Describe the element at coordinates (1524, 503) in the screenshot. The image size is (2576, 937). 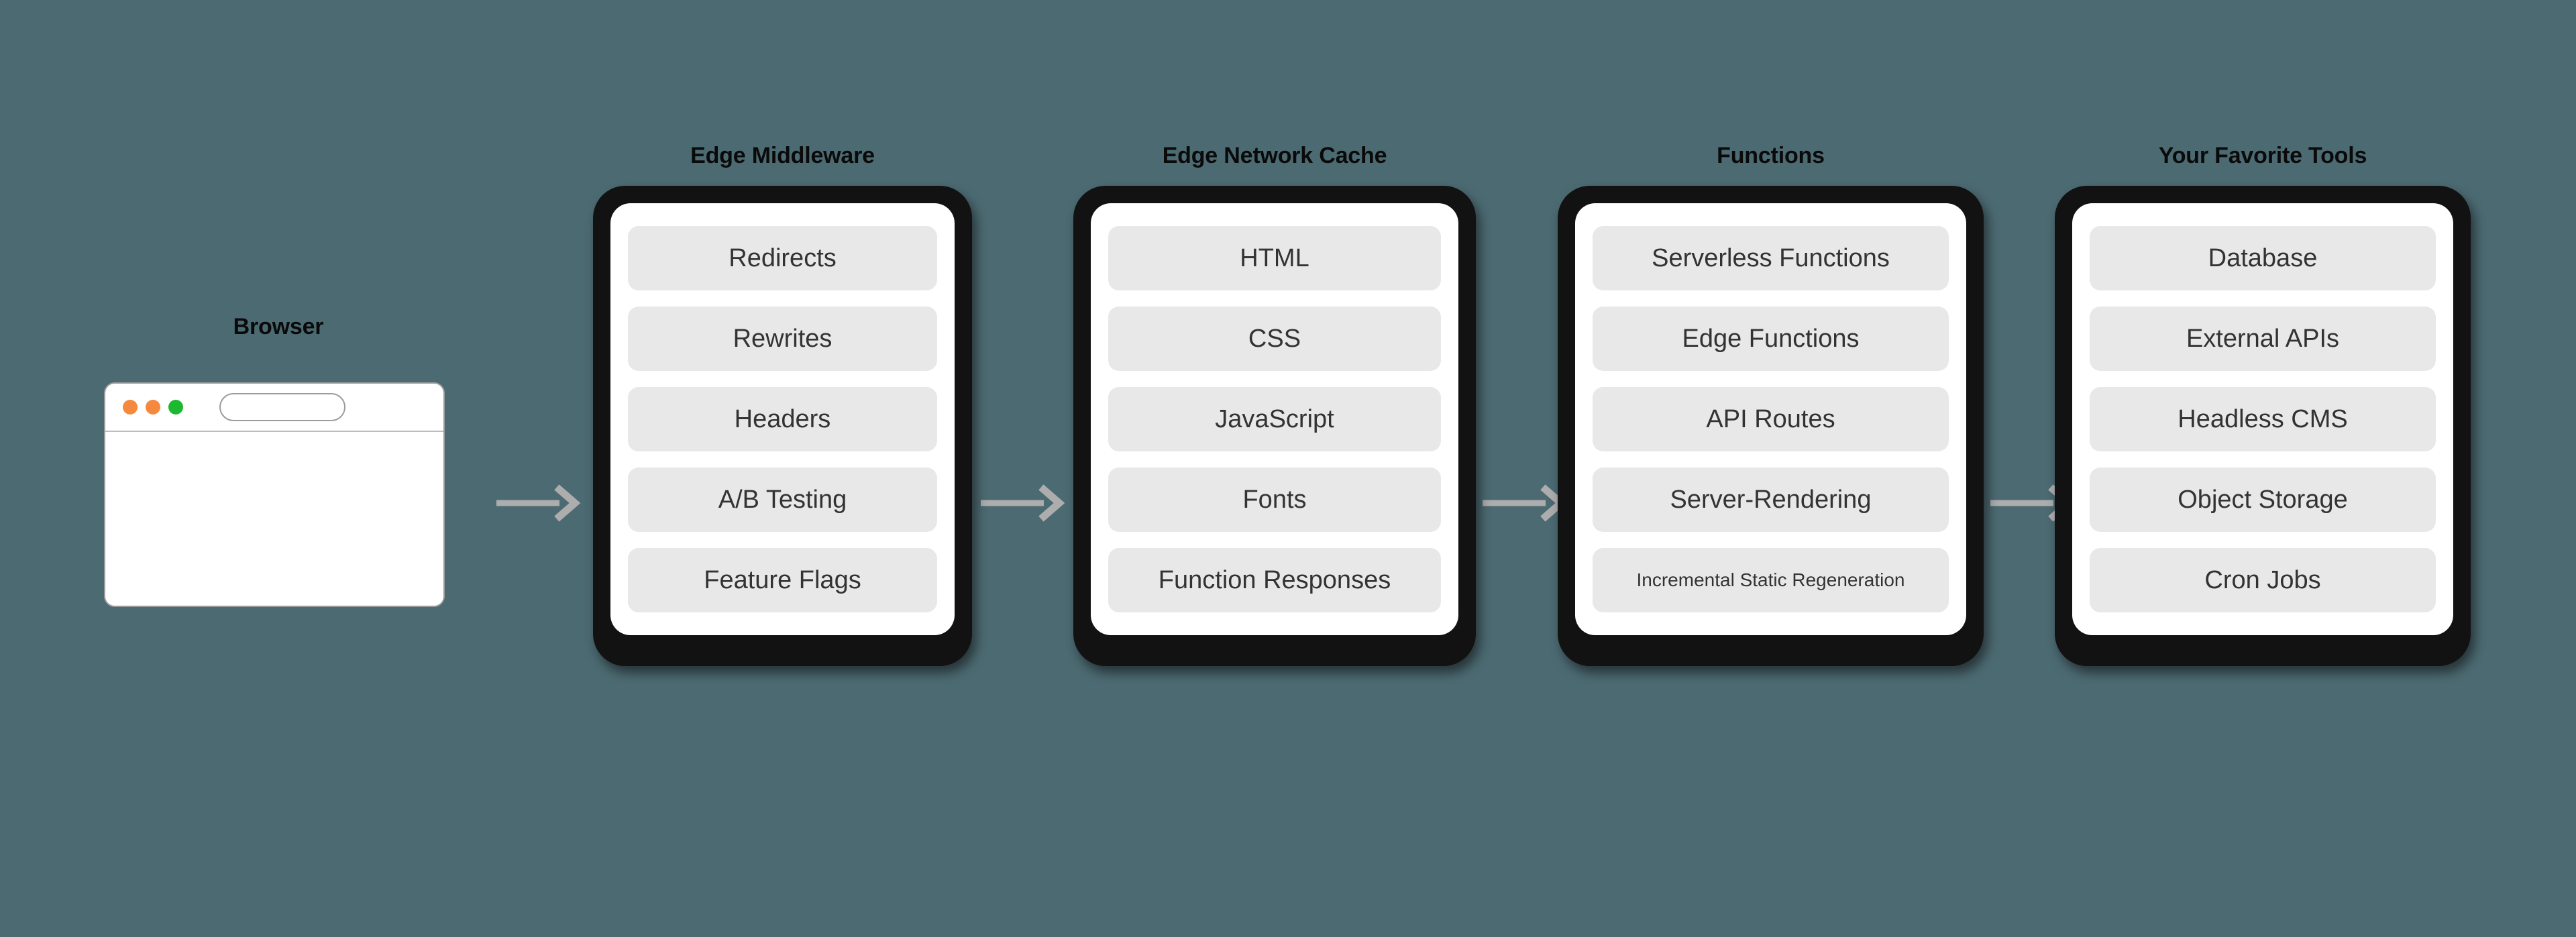
I see `arrow-edge-network-cache-to-functions` at that location.